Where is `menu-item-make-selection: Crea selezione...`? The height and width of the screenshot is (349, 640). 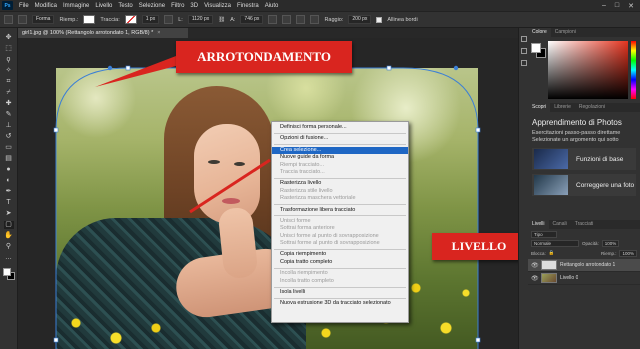
menu-item-make-selection: Crea selezione... is located at coordinates (340, 150).